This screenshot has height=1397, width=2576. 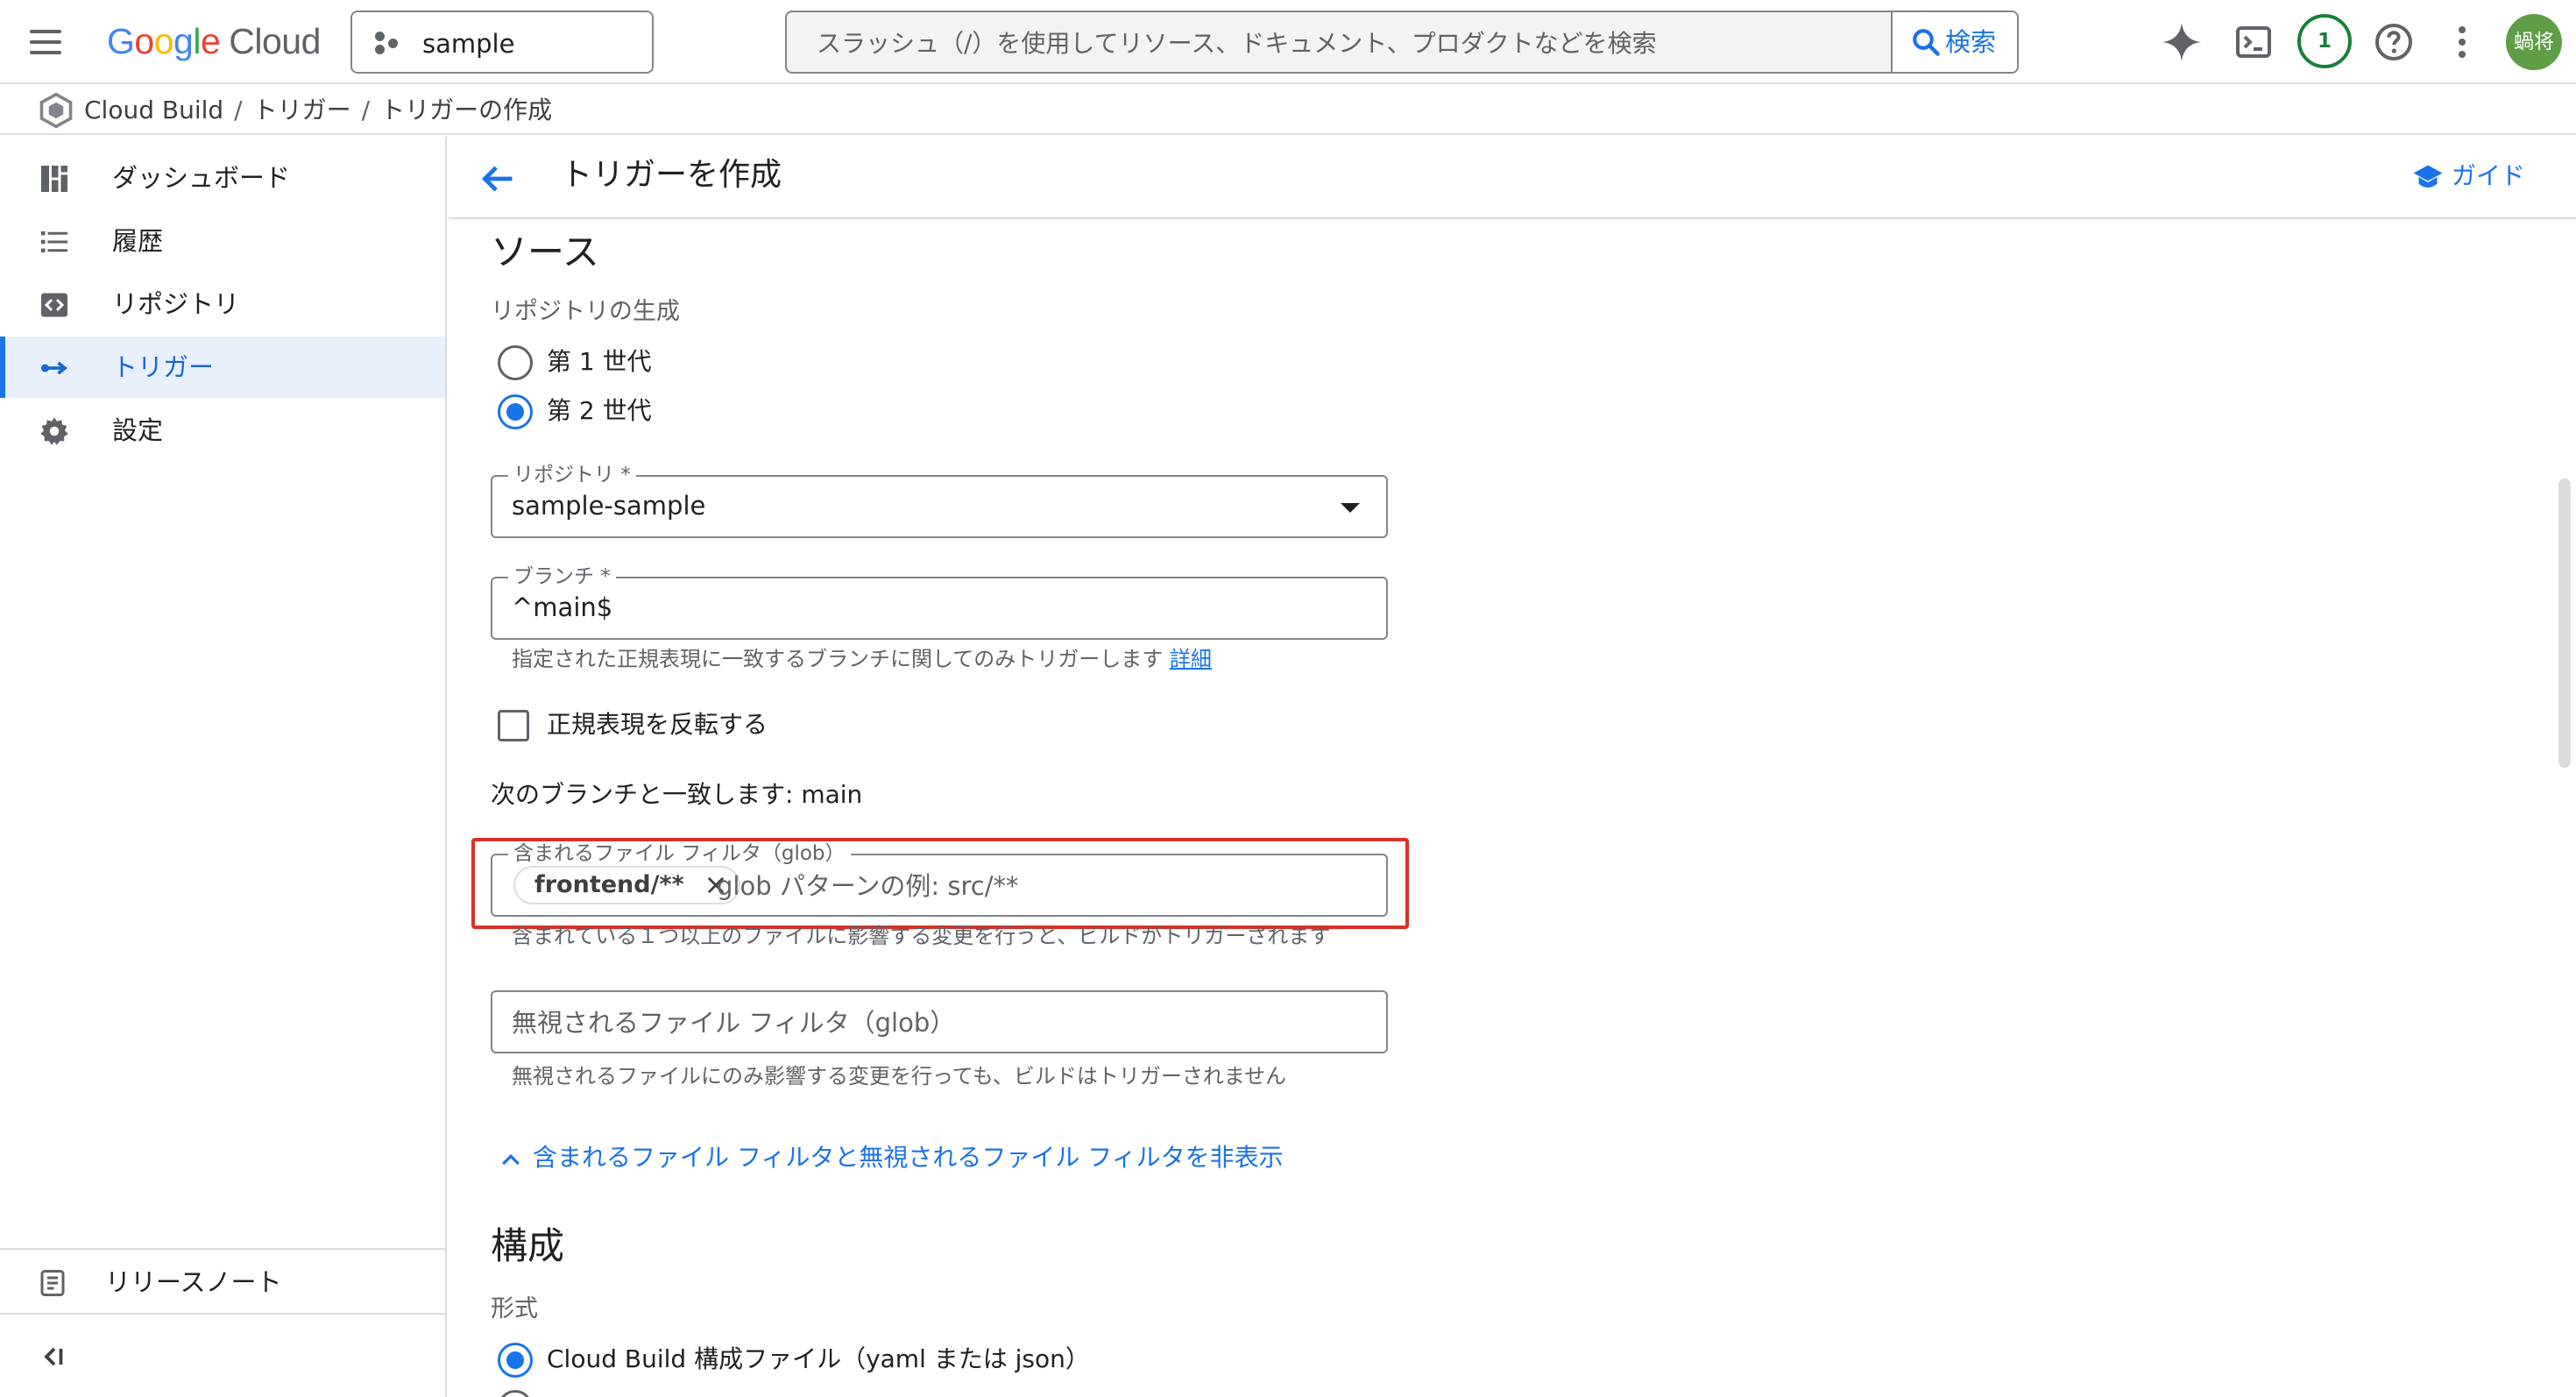 What do you see at coordinates (657, 724) in the screenshot?
I see `invert-regex-label: 正規表現を反転する` at bounding box center [657, 724].